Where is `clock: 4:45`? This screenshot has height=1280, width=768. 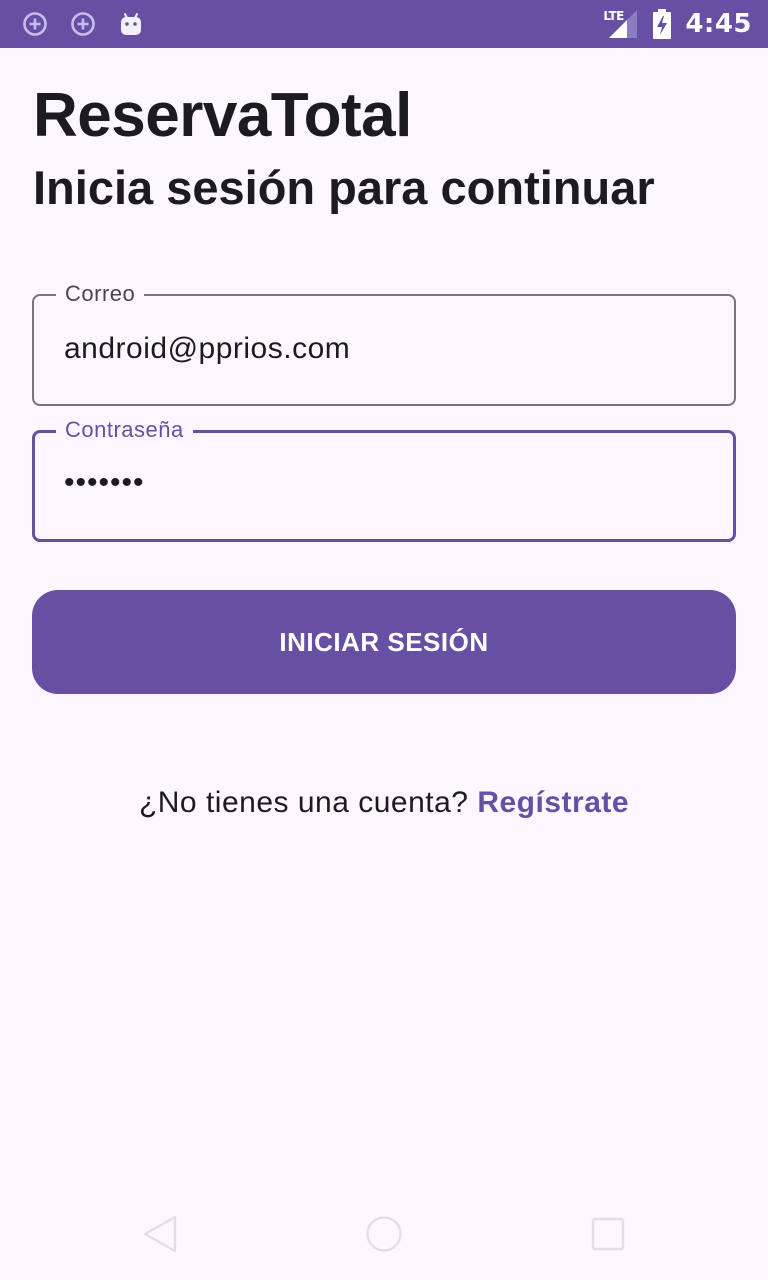
clock: 4:45 is located at coordinates (718, 24).